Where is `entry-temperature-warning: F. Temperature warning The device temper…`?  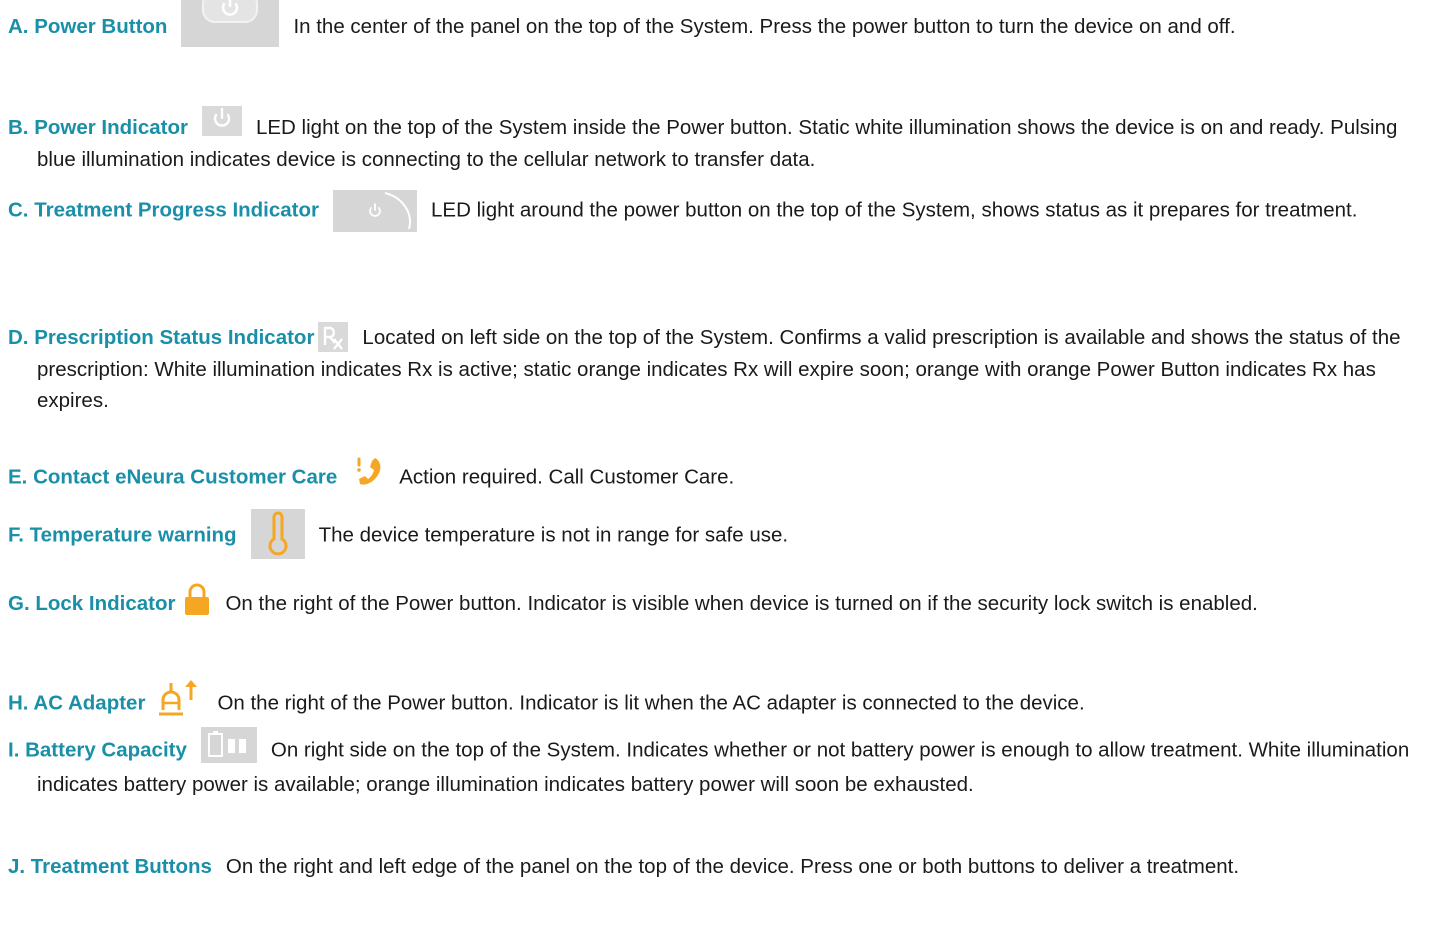
entry-temperature-warning: F. Temperature warning The device temper… is located at coordinates (717, 534).